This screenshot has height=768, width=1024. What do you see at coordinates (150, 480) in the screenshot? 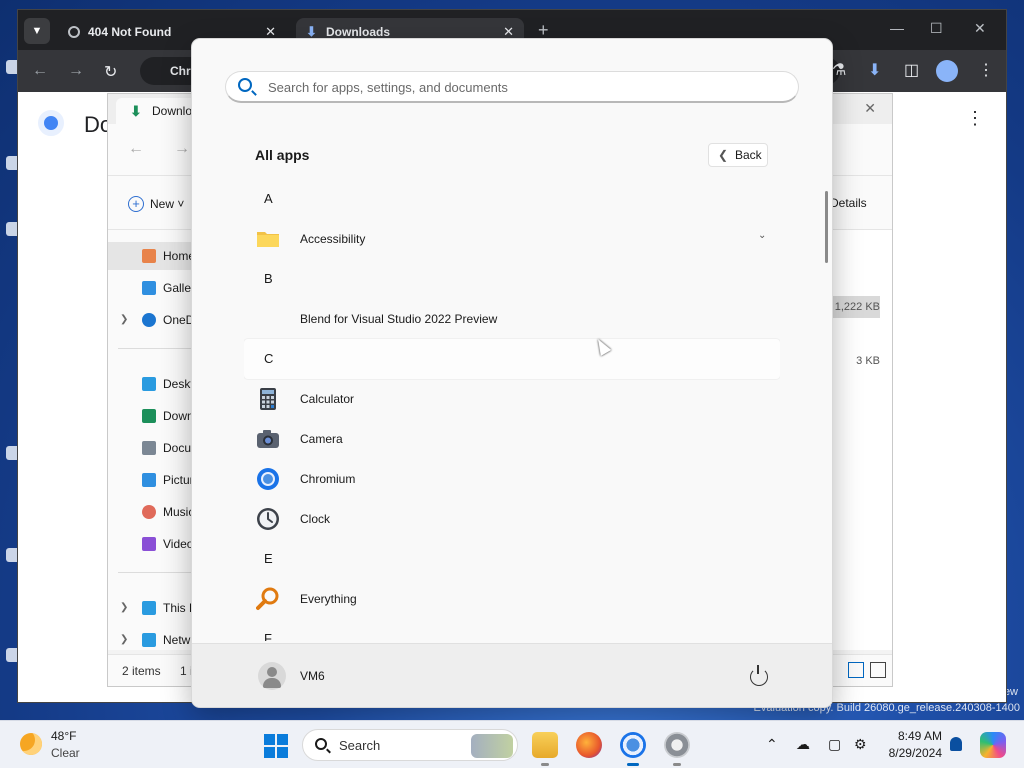
I see `sidebar-item-pictures: Pictur` at bounding box center [150, 480].